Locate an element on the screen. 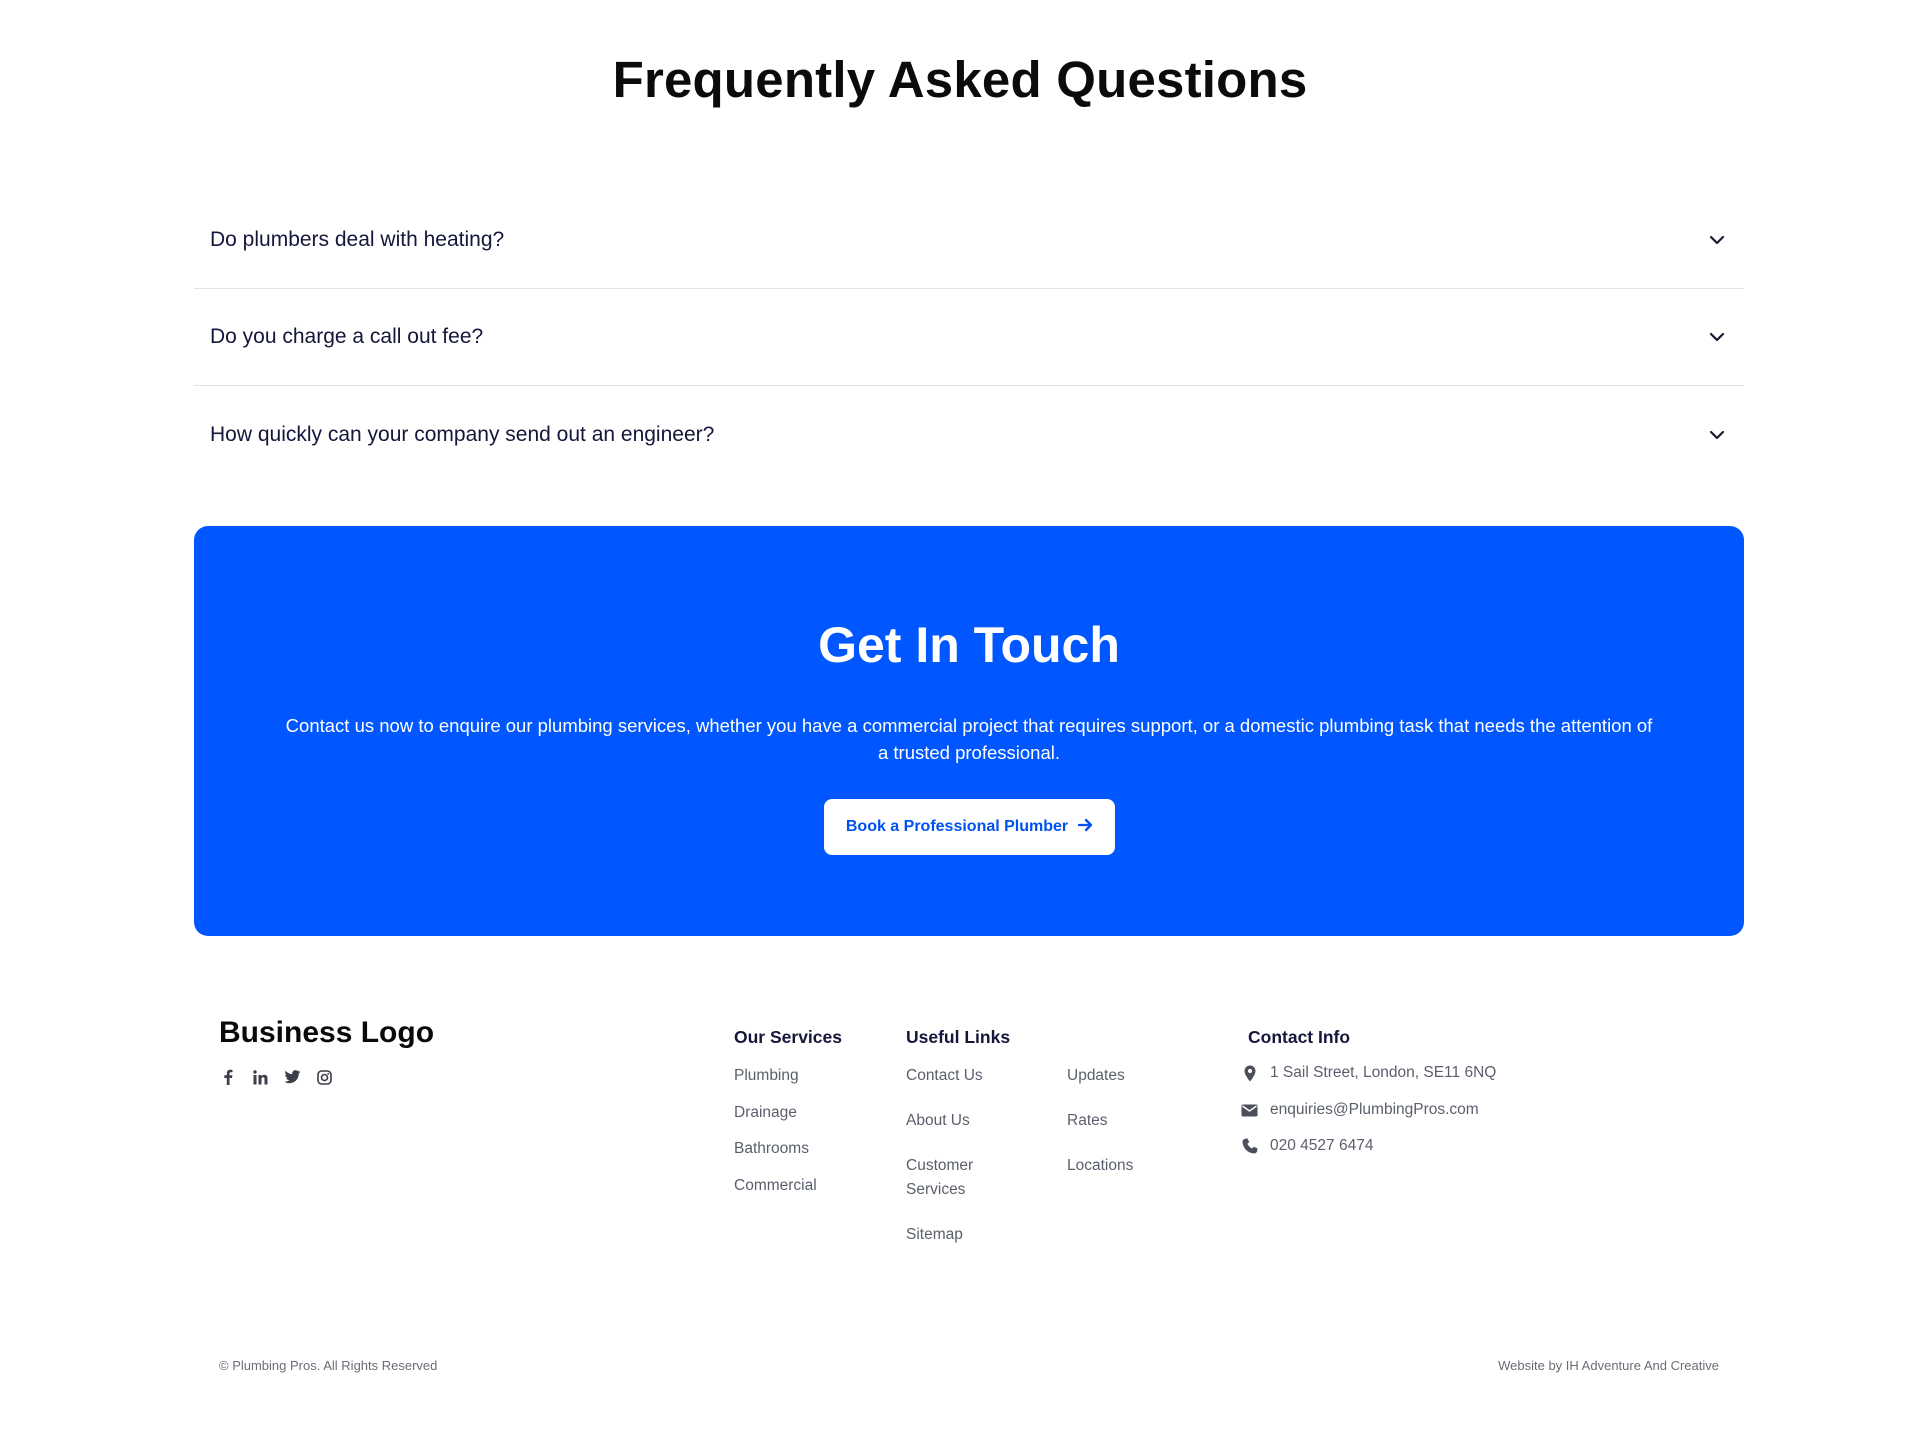 The image size is (1920, 1439). link-rates: Rates is located at coordinates (1087, 1121).